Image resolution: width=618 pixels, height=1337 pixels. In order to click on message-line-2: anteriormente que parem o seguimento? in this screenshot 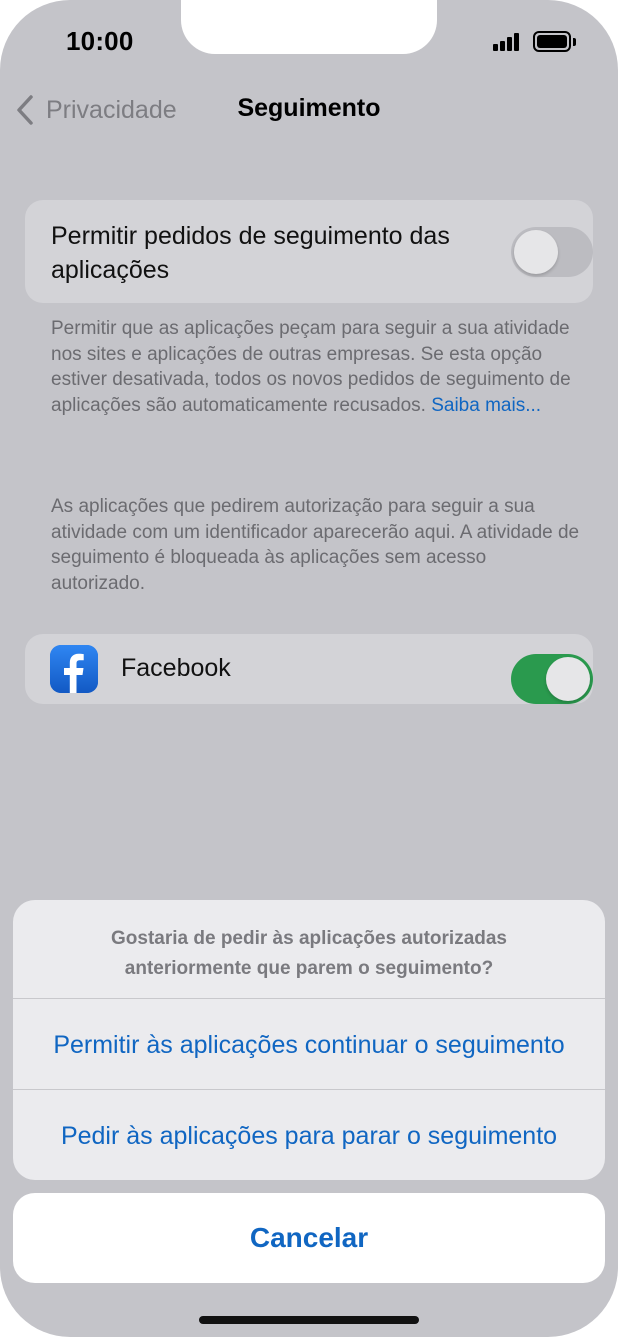, I will do `click(309, 968)`.